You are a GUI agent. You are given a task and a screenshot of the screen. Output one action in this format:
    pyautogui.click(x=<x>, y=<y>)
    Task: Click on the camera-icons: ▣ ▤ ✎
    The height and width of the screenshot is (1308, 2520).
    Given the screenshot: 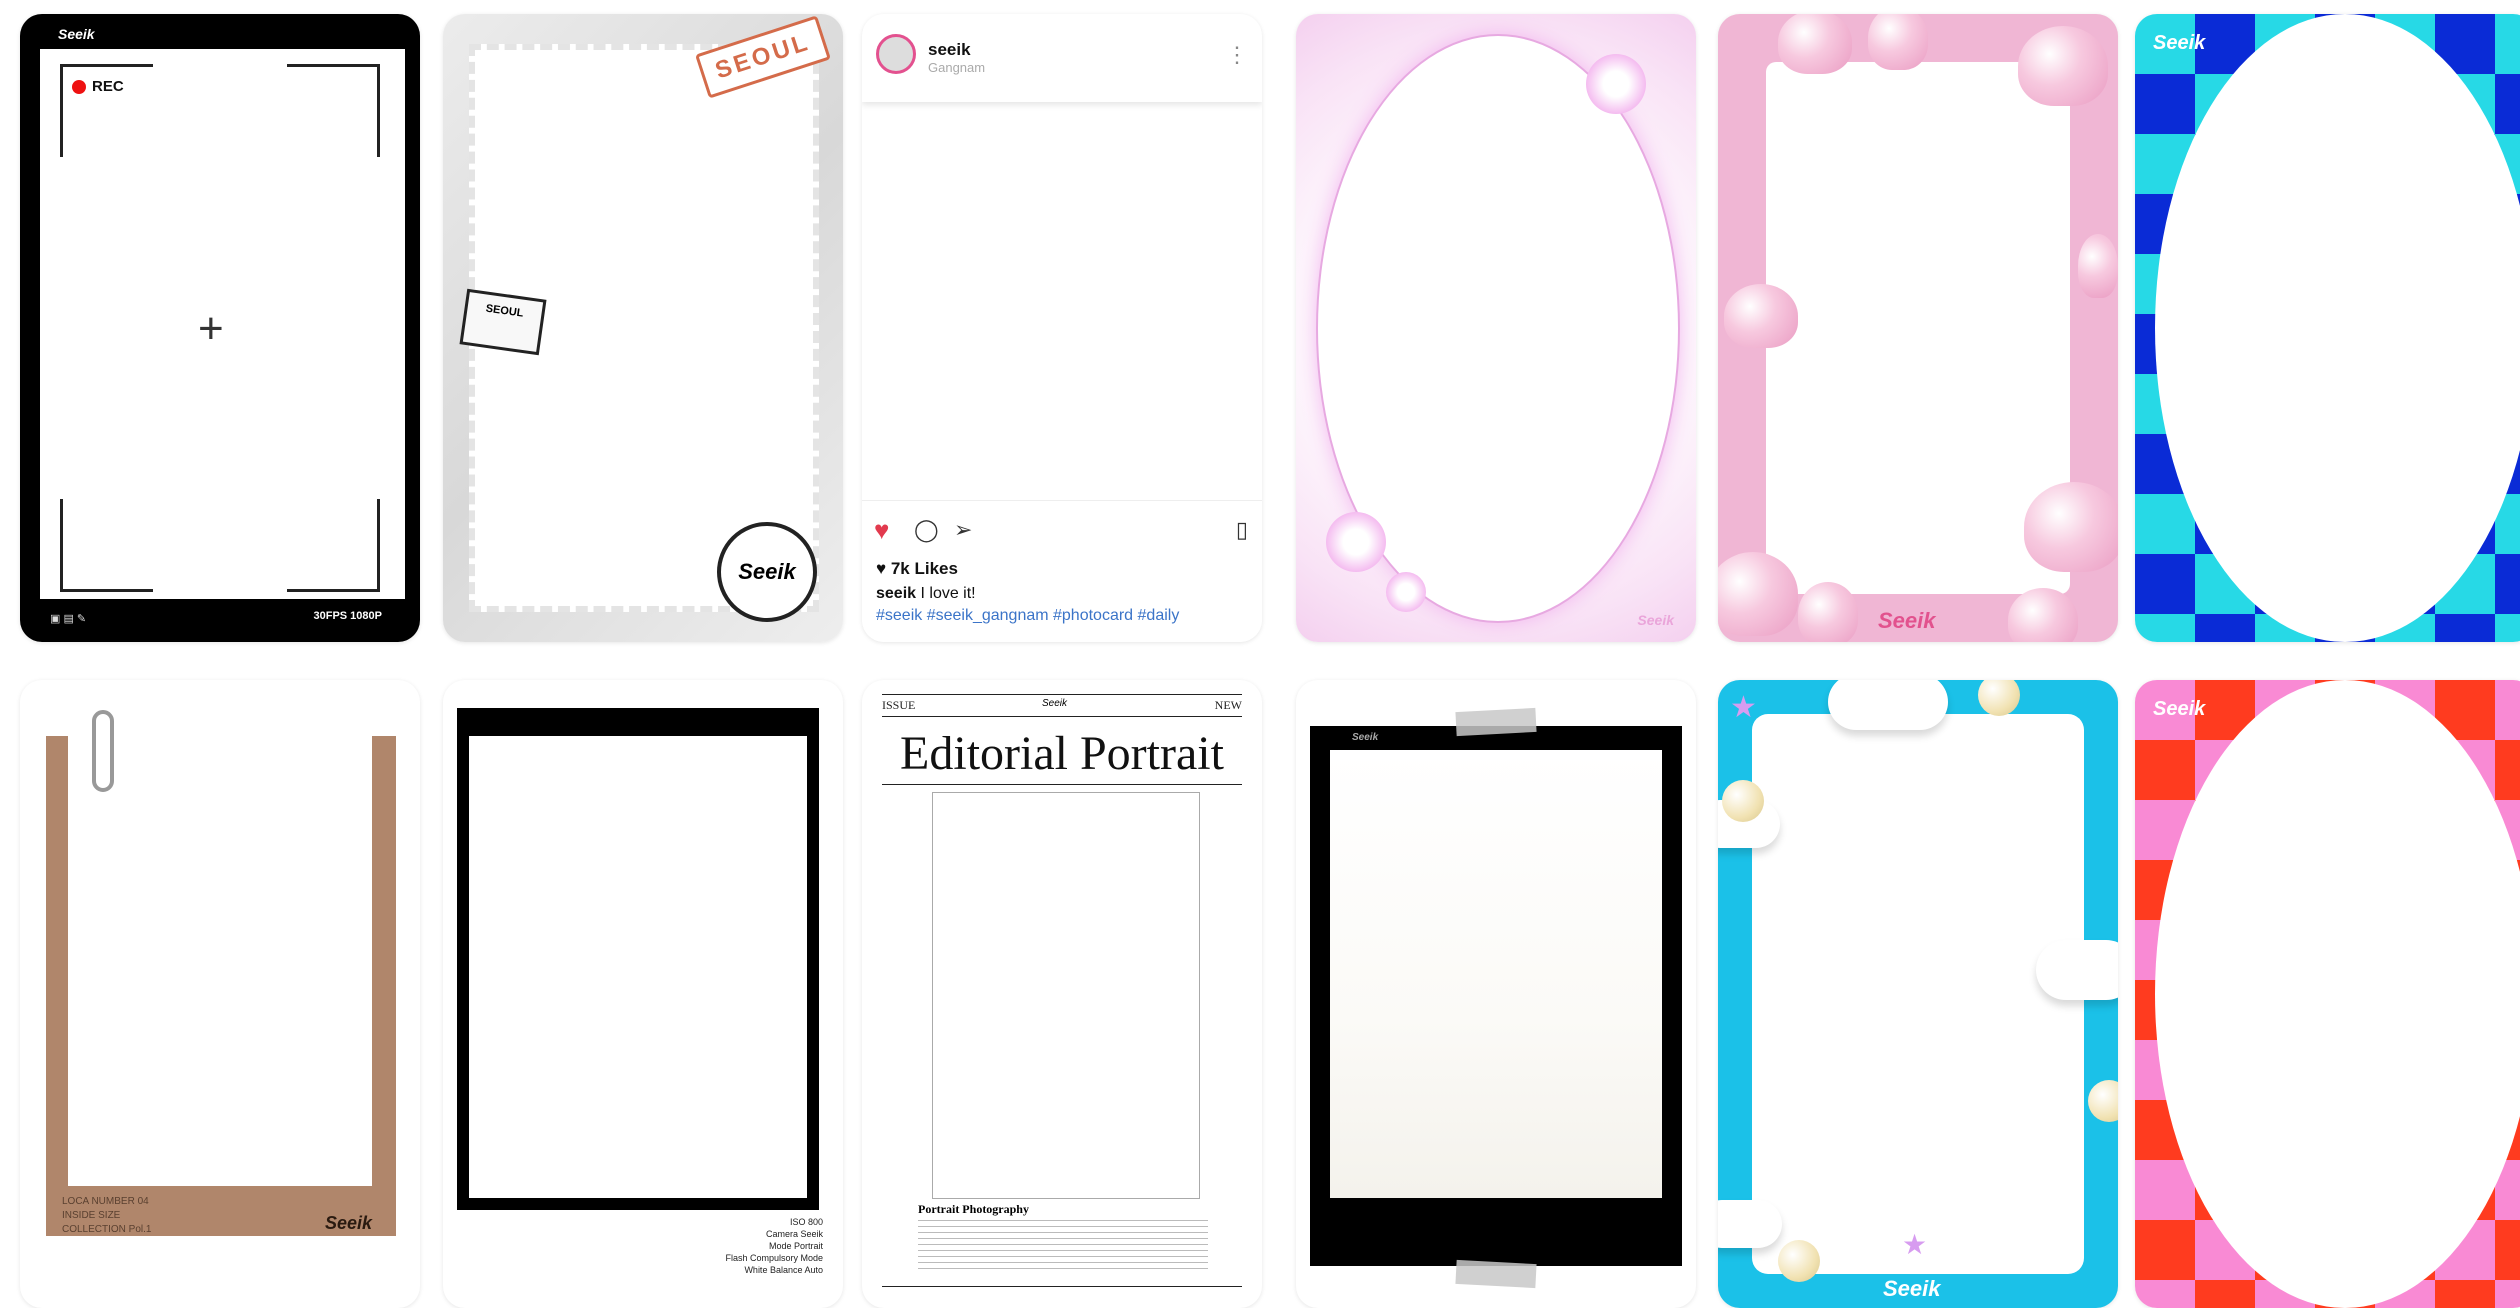 What is the action you would take?
    pyautogui.click(x=68, y=619)
    